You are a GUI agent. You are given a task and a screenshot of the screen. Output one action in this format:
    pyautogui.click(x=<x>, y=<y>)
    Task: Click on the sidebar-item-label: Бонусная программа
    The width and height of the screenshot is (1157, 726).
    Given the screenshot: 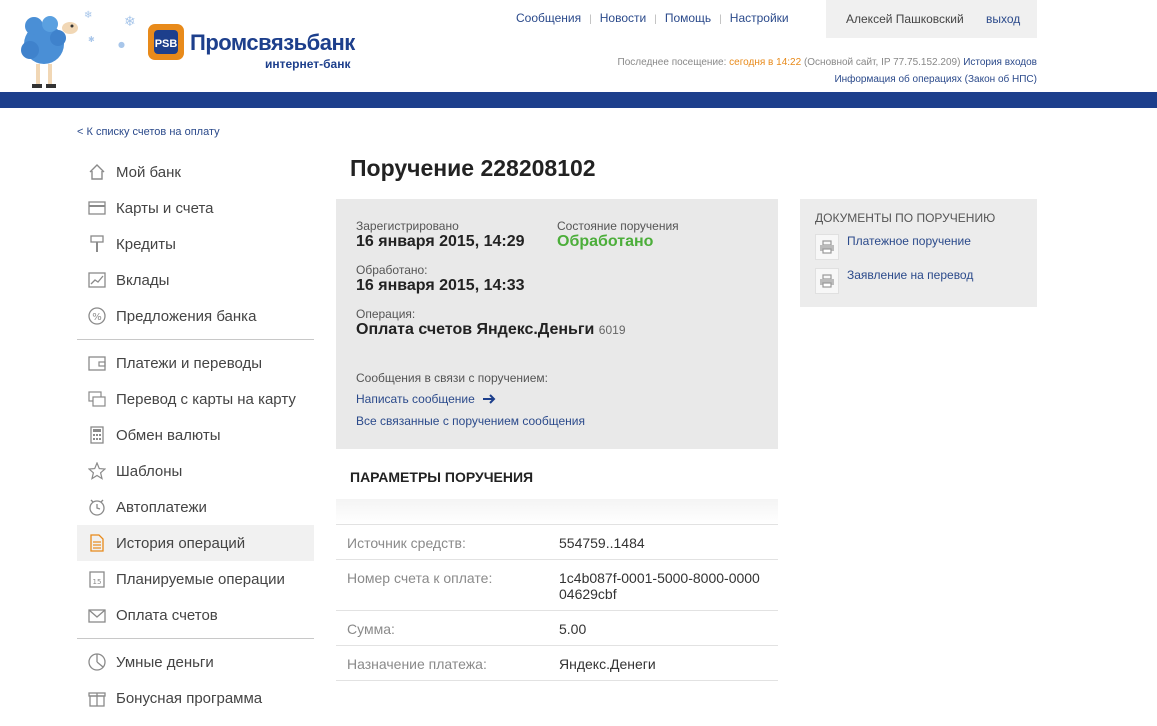 What is the action you would take?
    pyautogui.click(x=189, y=698)
    